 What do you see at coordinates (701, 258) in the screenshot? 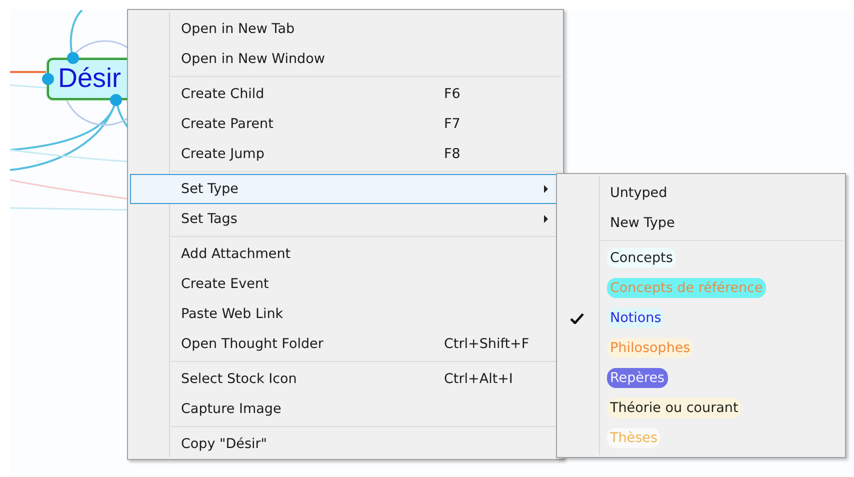
I see `menu-item: Concepts` at bounding box center [701, 258].